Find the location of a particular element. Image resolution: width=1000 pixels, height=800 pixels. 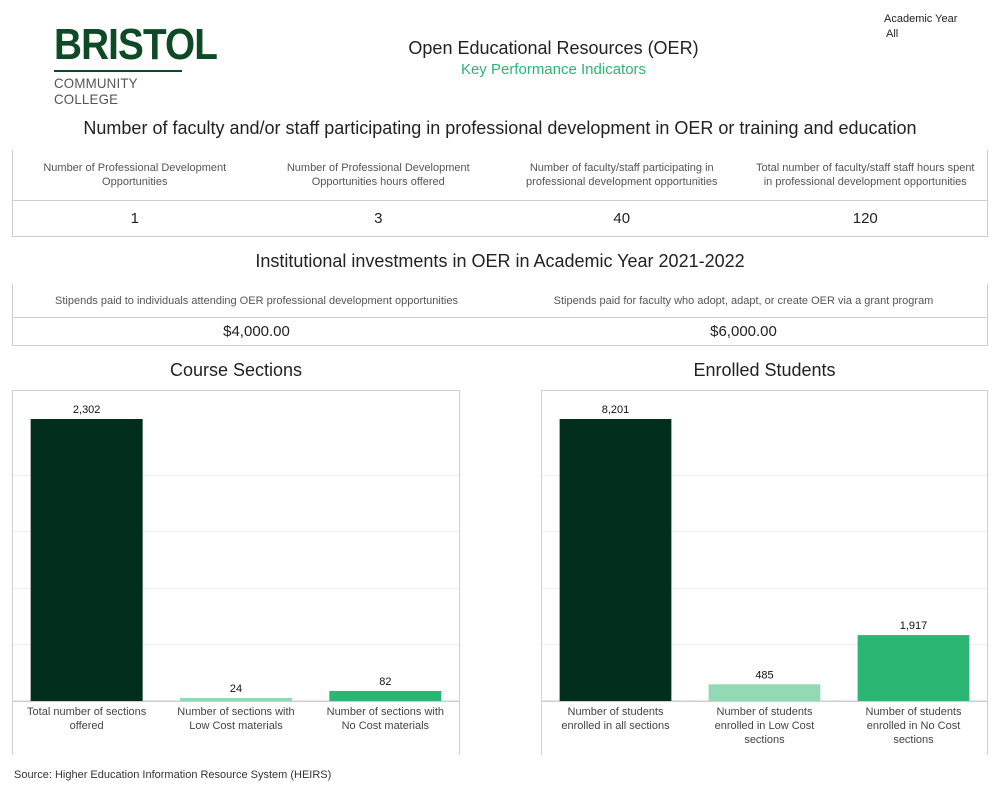

category-label: Number of sections with No Cost materials is located at coordinates (385, 719).